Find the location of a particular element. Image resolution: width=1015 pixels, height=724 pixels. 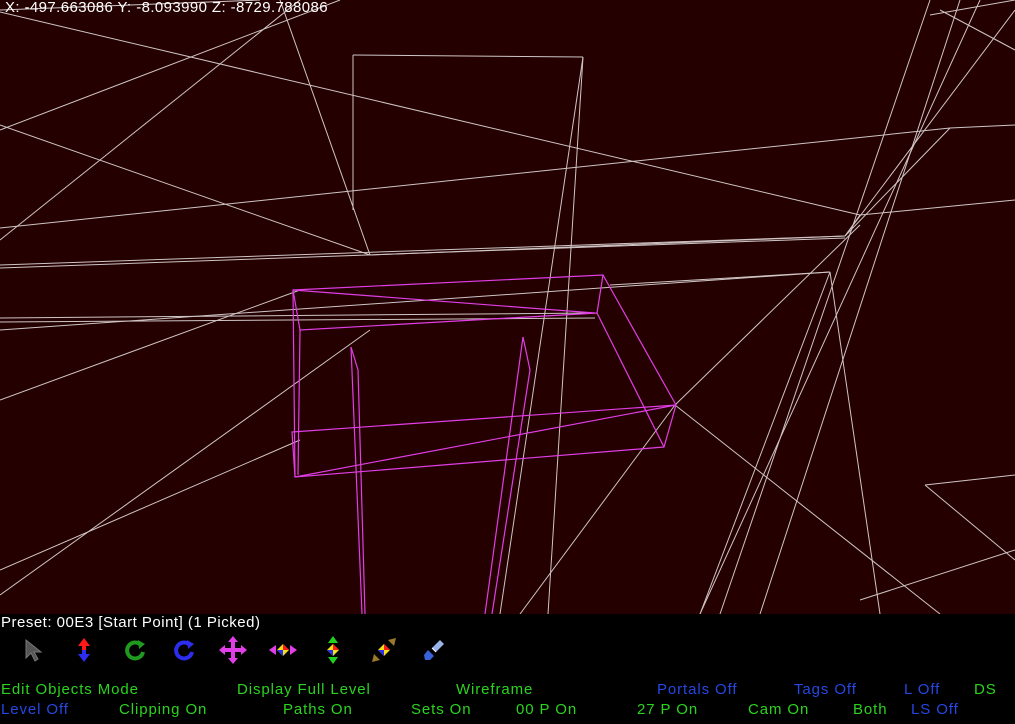

status-both: Both is located at coordinates (870, 709).